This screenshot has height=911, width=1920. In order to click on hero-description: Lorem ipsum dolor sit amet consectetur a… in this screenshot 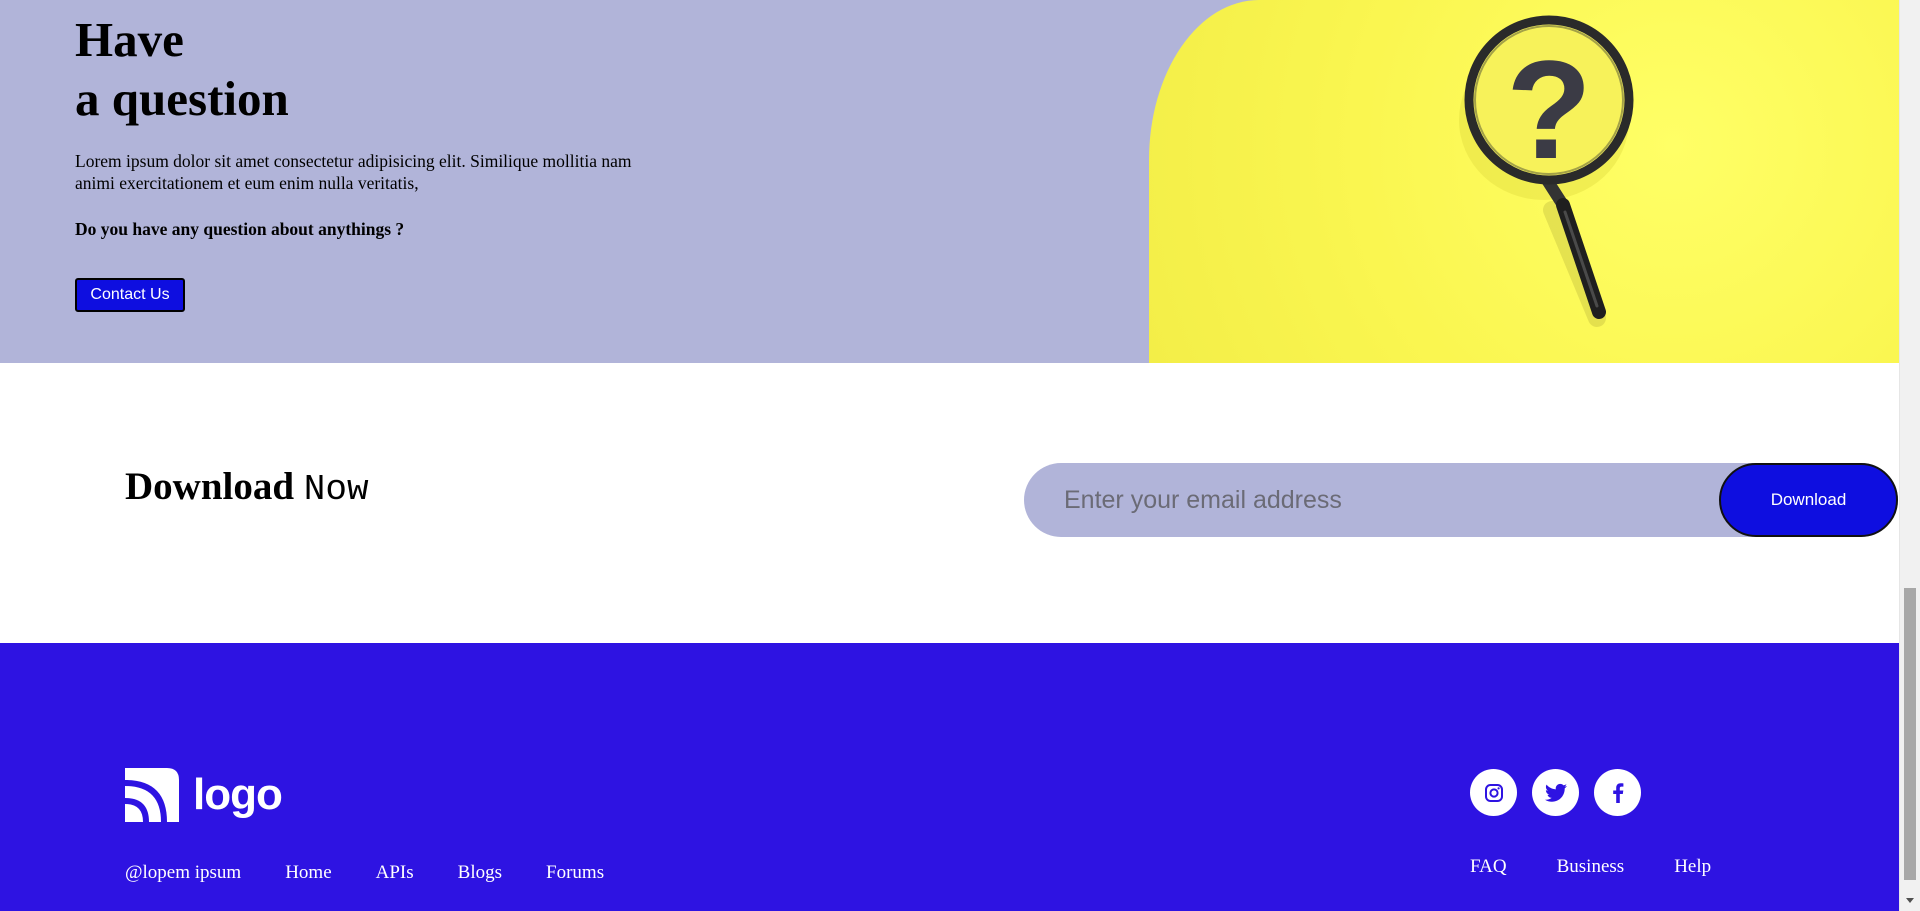, I will do `click(353, 172)`.